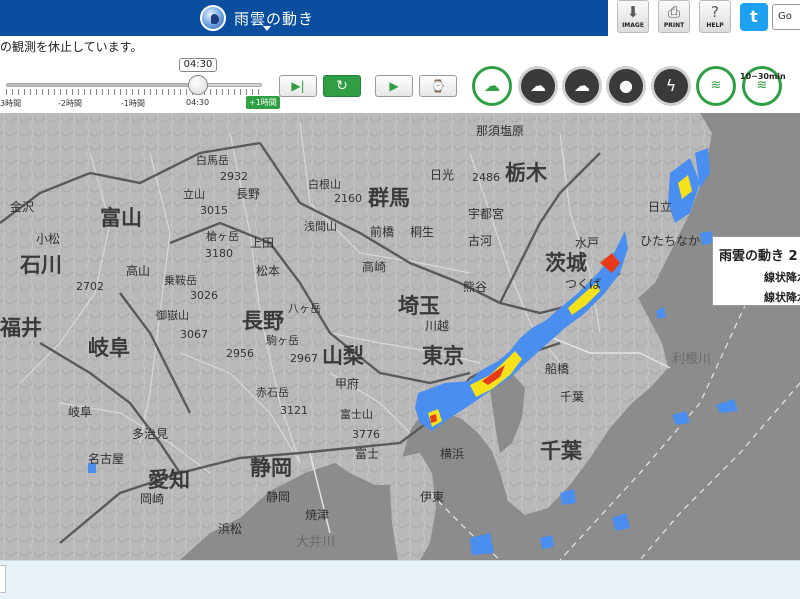  I want to click on time-slider-track, so click(134, 85).